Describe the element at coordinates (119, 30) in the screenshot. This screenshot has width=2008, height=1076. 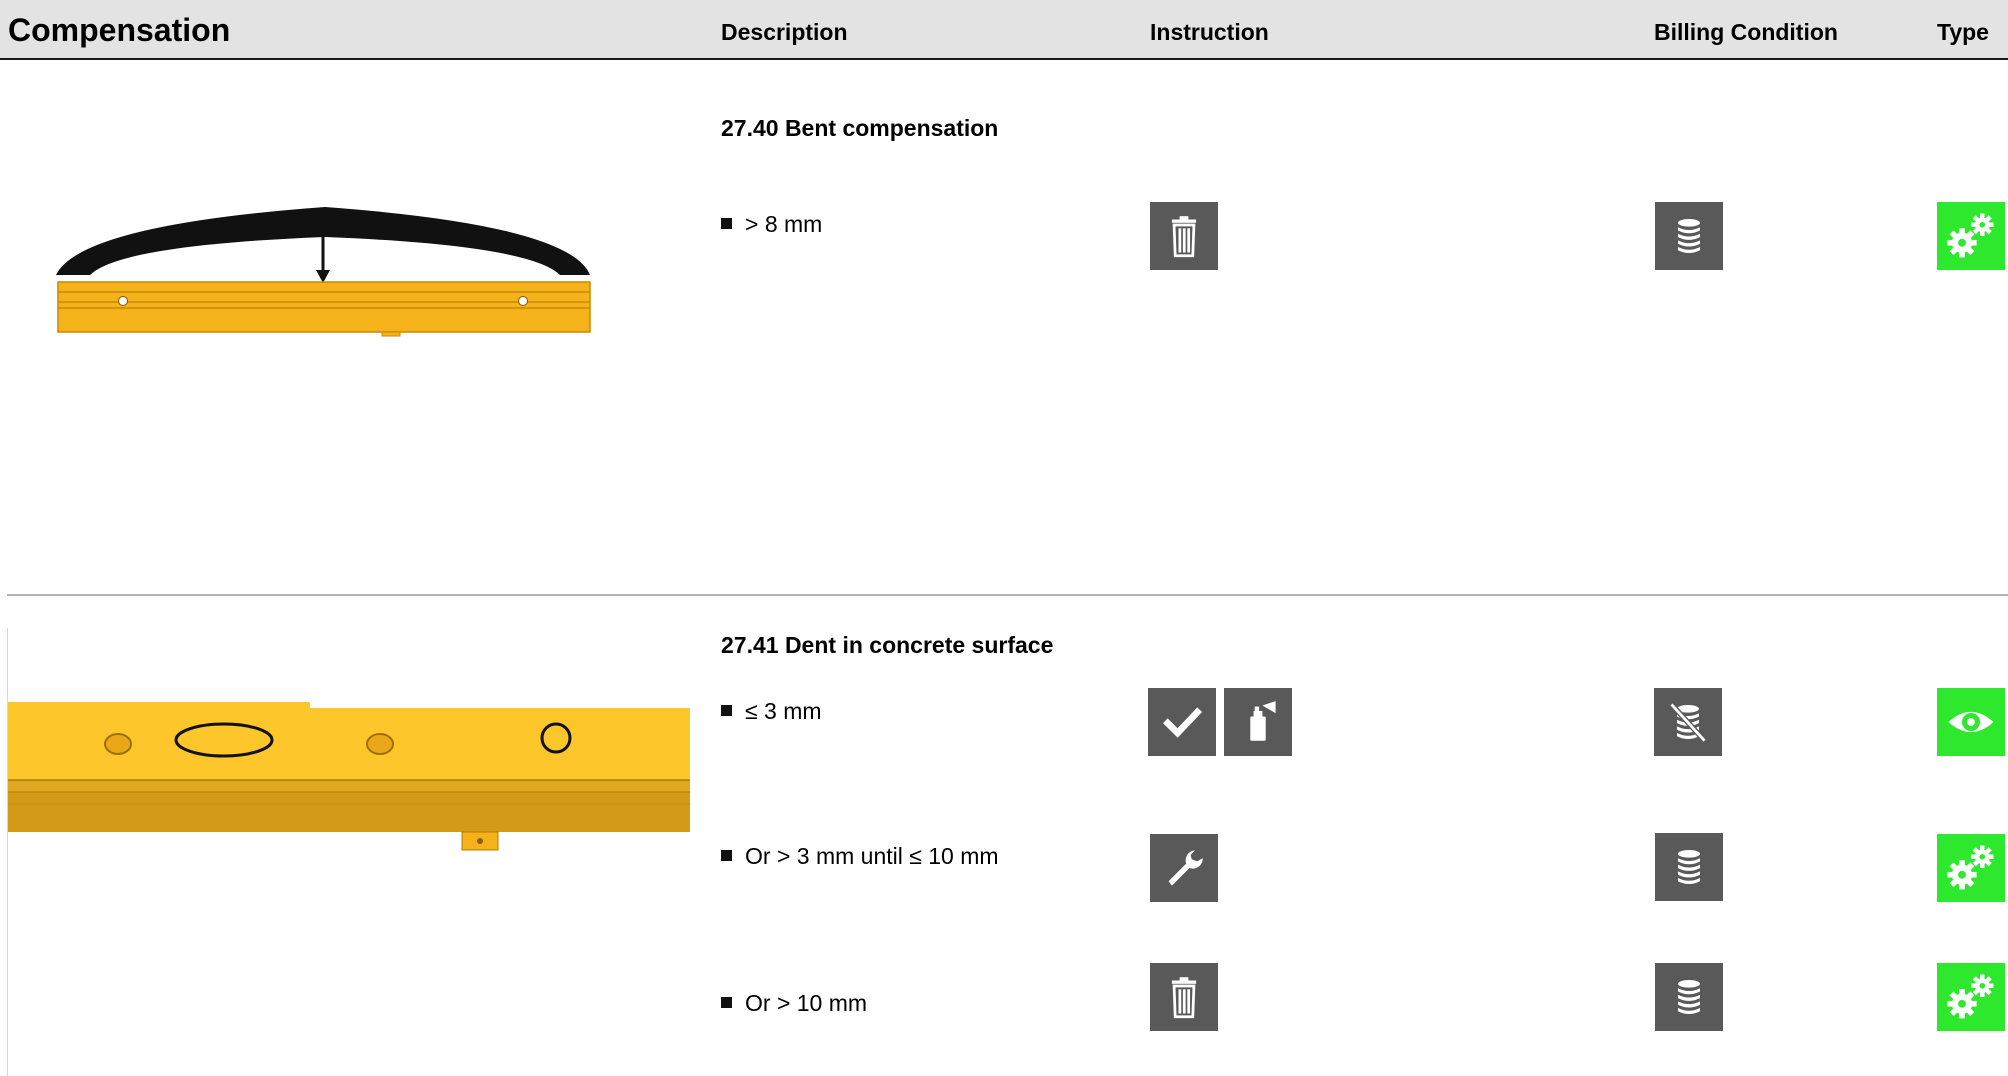
I see `page-title: Compensation` at that location.